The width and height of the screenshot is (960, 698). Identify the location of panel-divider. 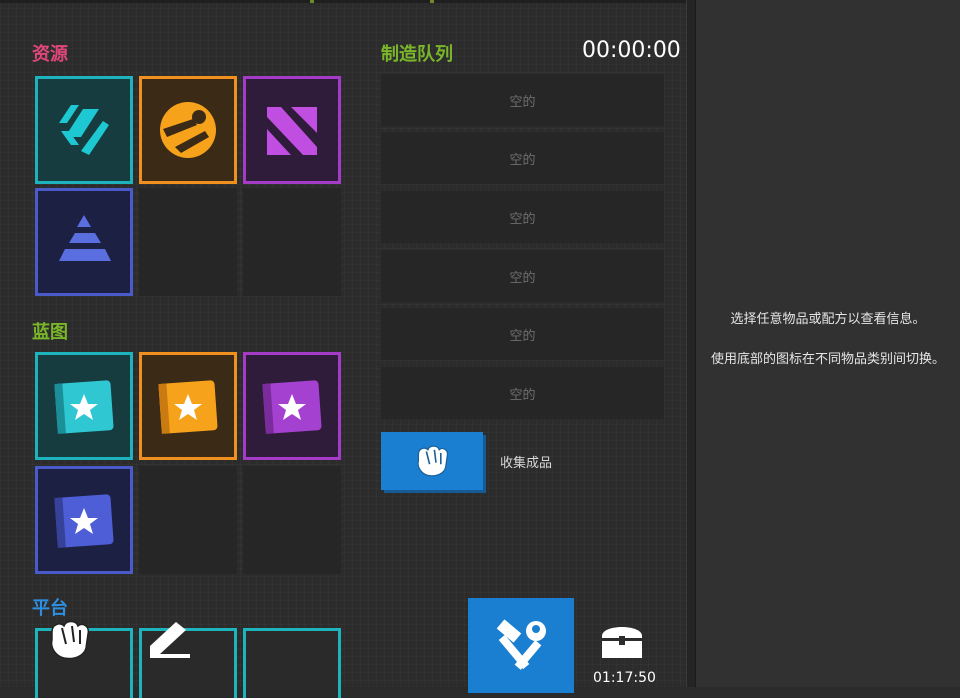
(691, 343).